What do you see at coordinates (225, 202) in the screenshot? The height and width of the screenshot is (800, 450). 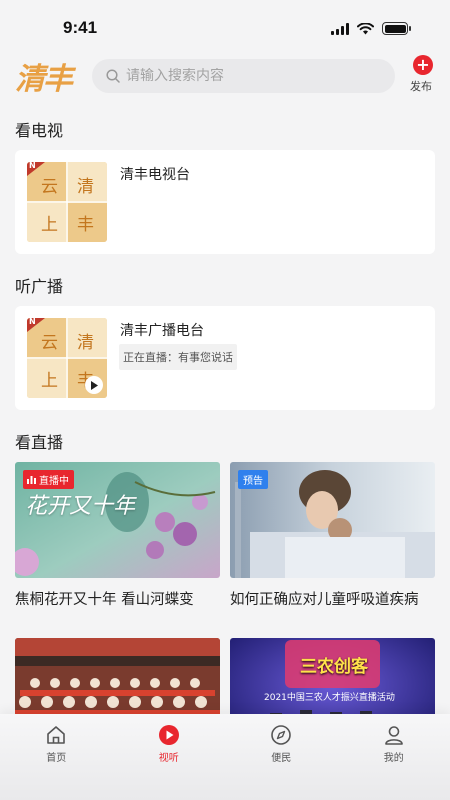 I see `tv-channel-card: 云 清 上 丰 N 清丰电视台` at bounding box center [225, 202].